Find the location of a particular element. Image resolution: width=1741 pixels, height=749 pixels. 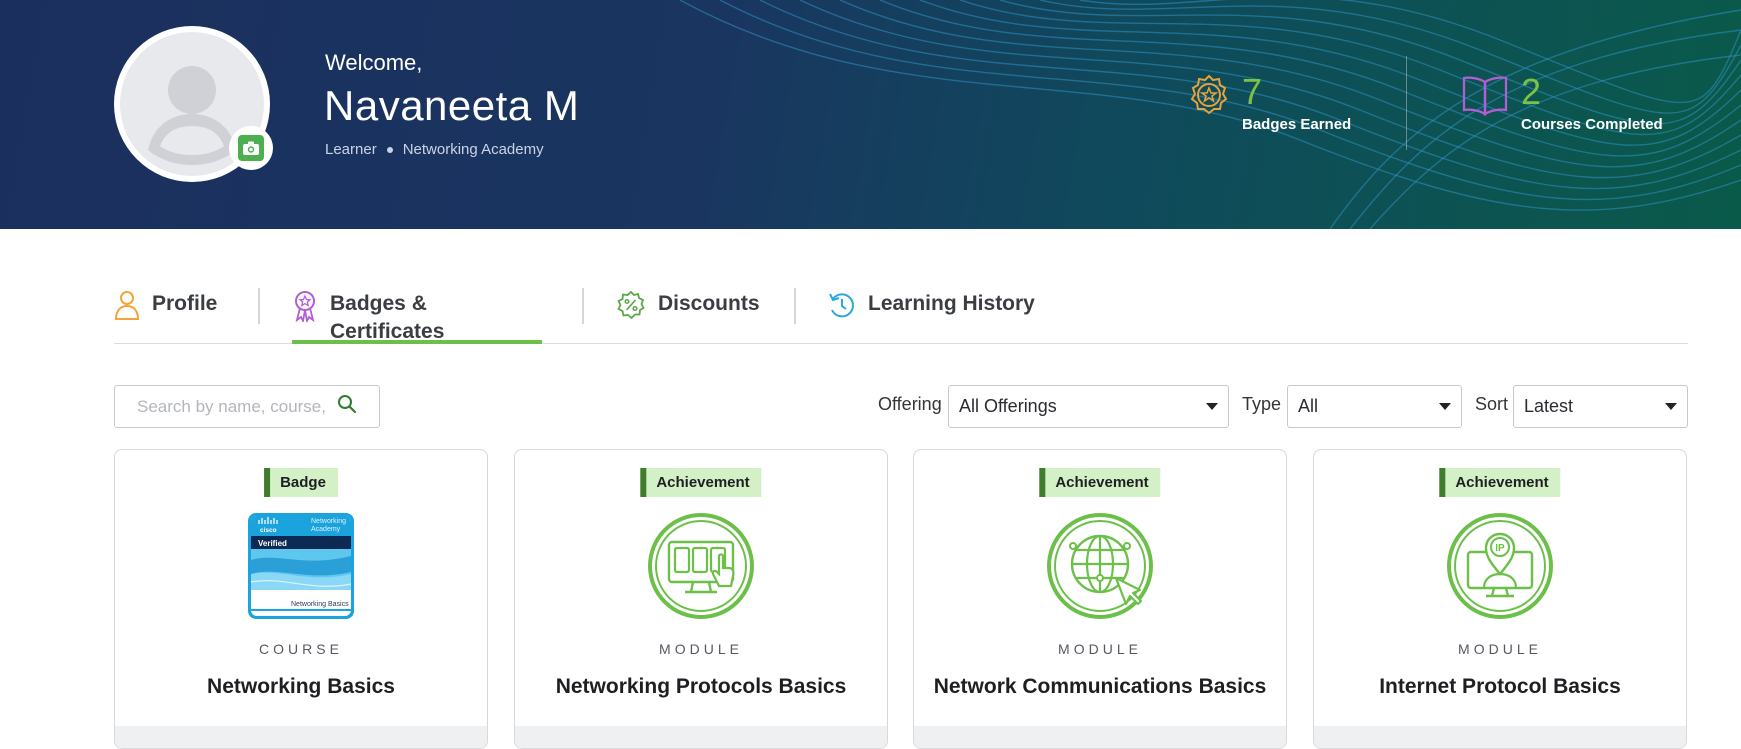

change-photo-button is located at coordinates (251, 148).